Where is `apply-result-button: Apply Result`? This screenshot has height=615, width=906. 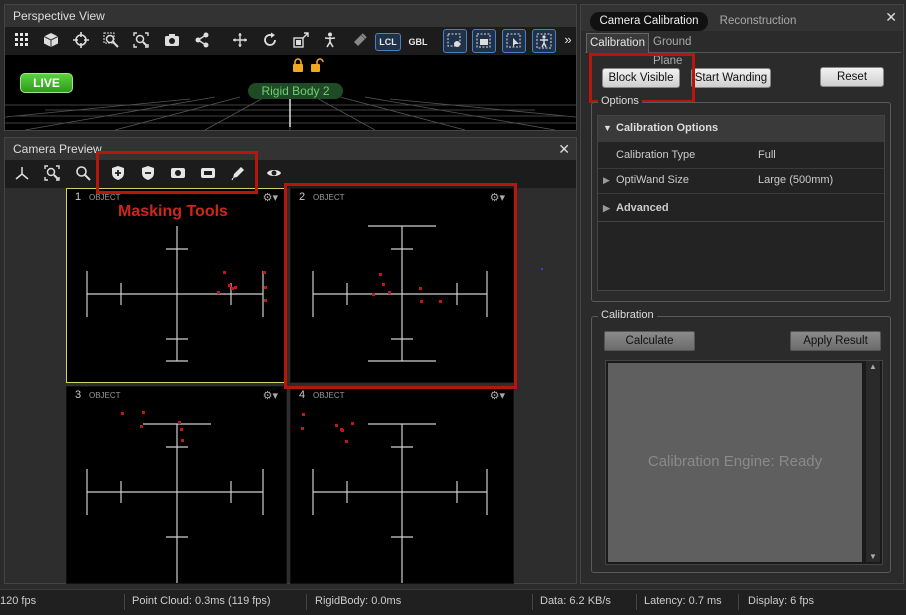
apply-result-button: Apply Result is located at coordinates (835, 341).